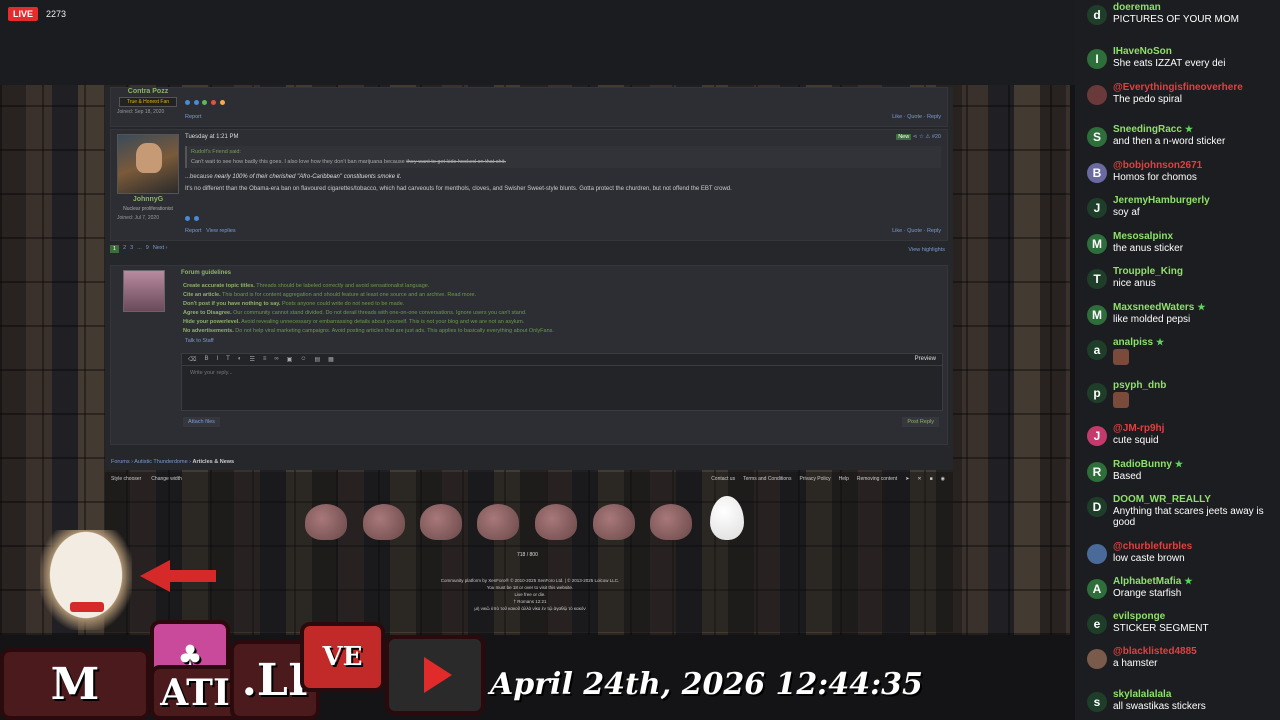 This screenshot has height=720, width=1280. What do you see at coordinates (921, 137) in the screenshot?
I see `bookmark-icon: ☆` at bounding box center [921, 137].